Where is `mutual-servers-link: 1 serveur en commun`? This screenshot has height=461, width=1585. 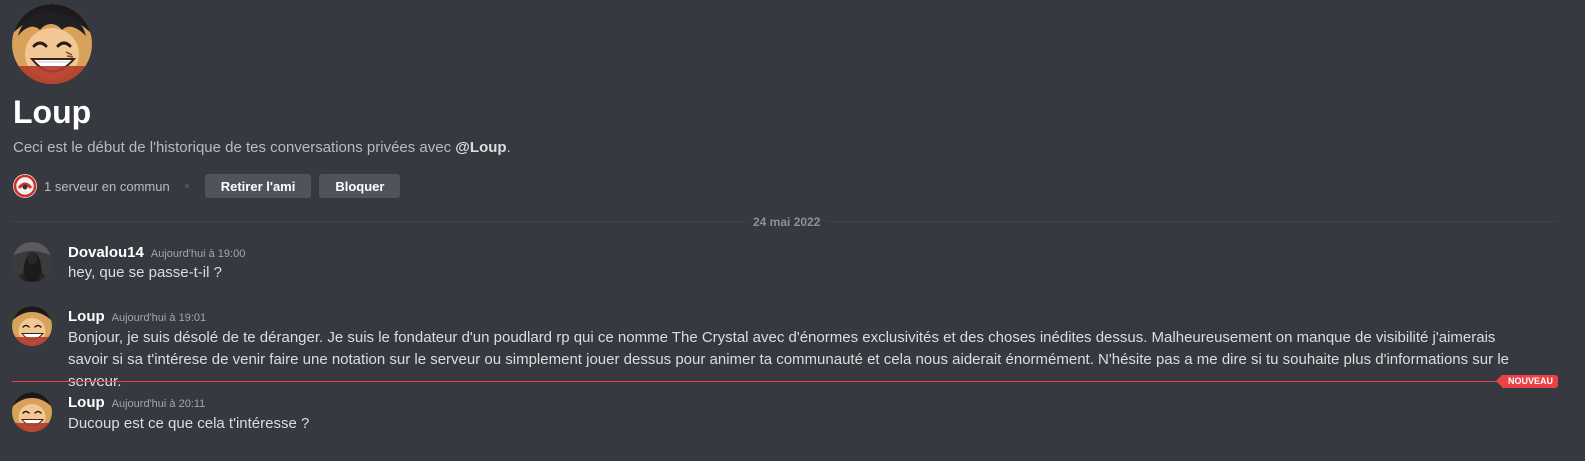 mutual-servers-link: 1 serveur en commun is located at coordinates (107, 186).